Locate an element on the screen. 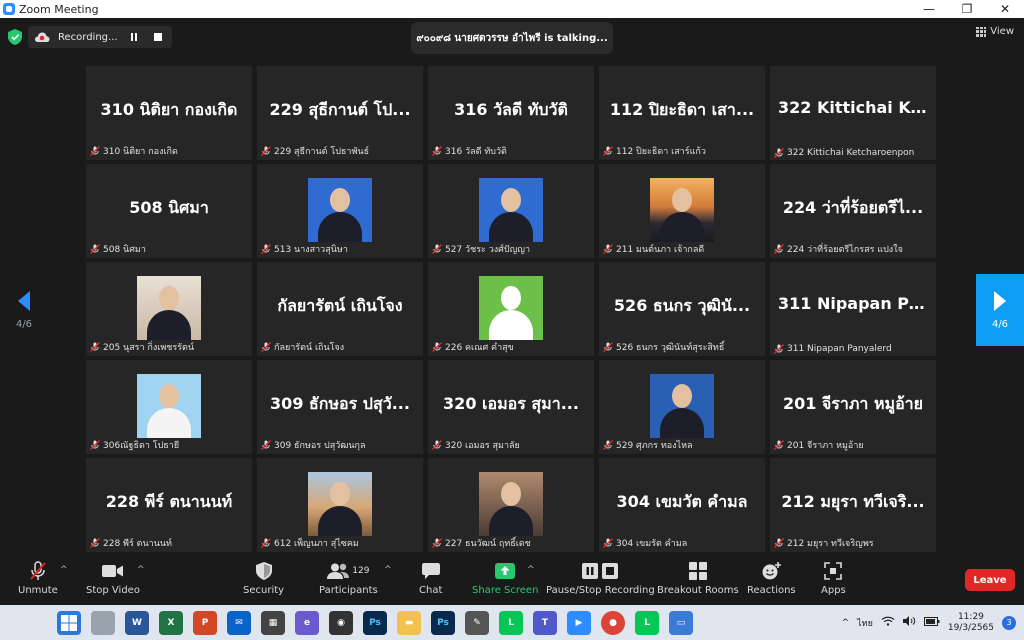  task-view-icon is located at coordinates (103, 622).